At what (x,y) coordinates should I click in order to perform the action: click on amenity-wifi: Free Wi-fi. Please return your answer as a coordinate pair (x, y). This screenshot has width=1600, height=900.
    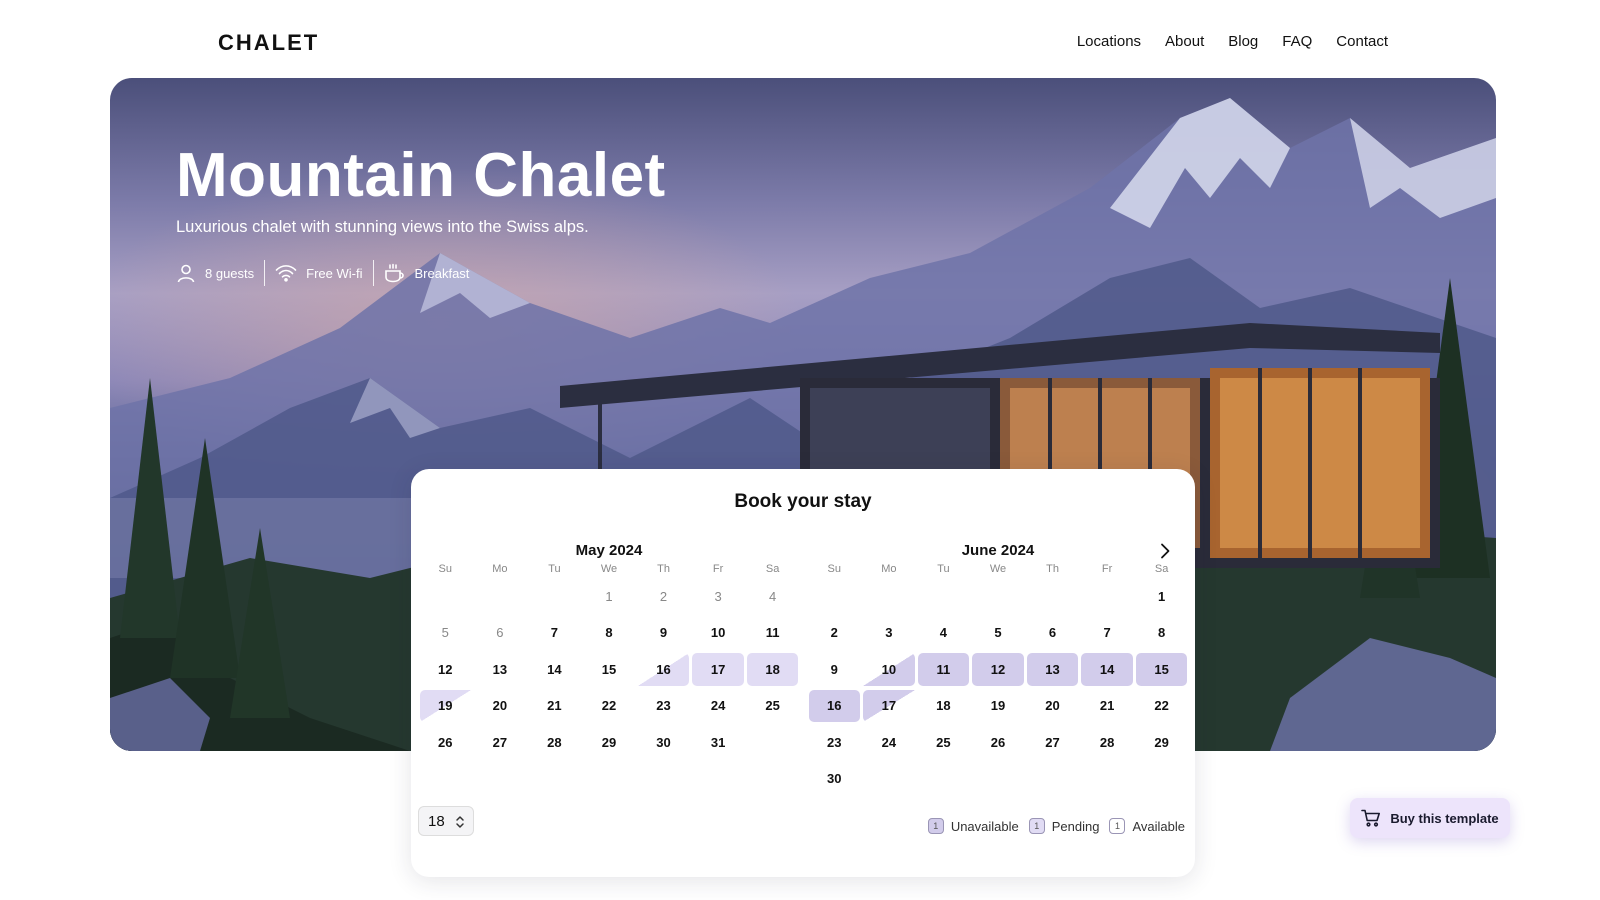
    Looking at the image, I should click on (318, 273).